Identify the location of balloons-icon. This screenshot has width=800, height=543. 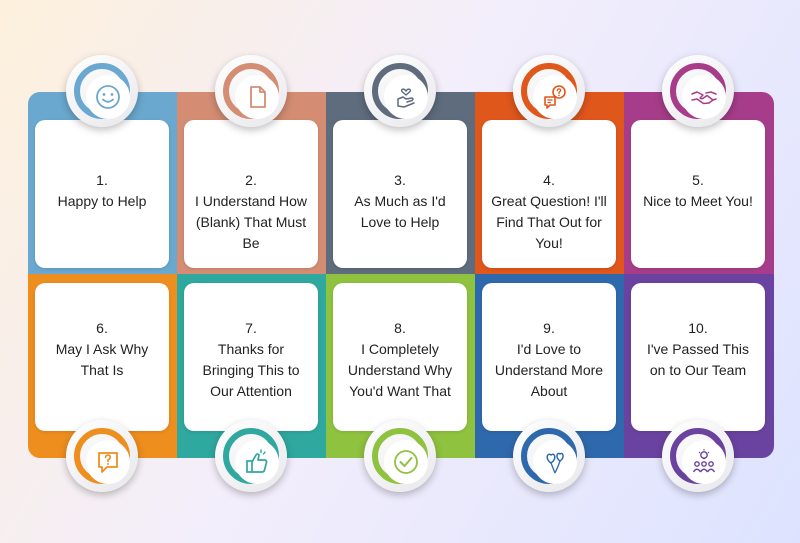
(555, 463).